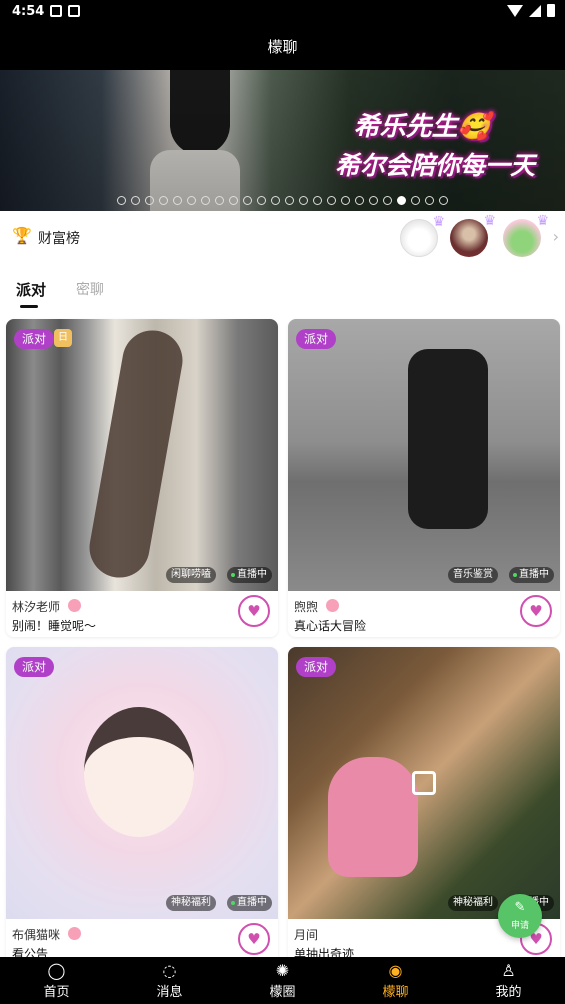  I want to click on nav-messages: ◌ 消息, so click(169, 980).